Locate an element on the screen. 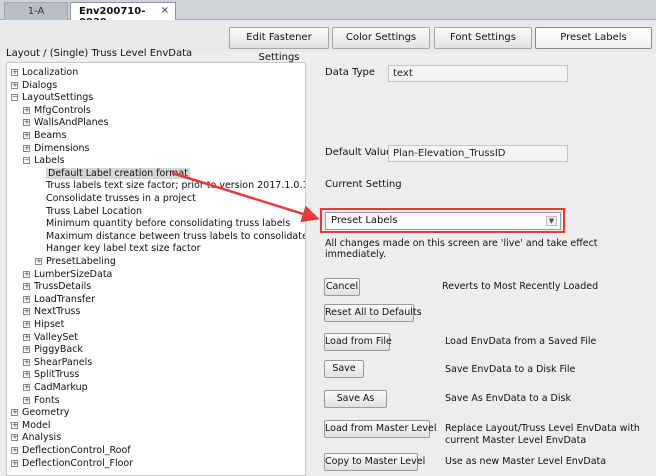 This screenshot has height=476, width=656. tab-env-data: Env200710-0939 × is located at coordinates (123, 15).